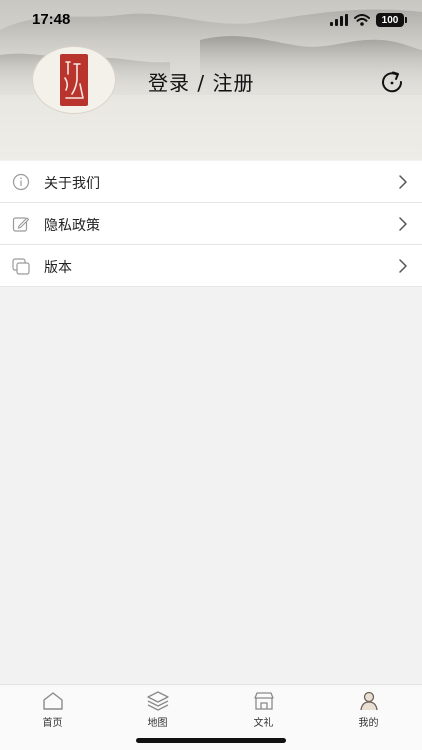 The image size is (422, 750). I want to click on profile-icon, so click(368, 701).